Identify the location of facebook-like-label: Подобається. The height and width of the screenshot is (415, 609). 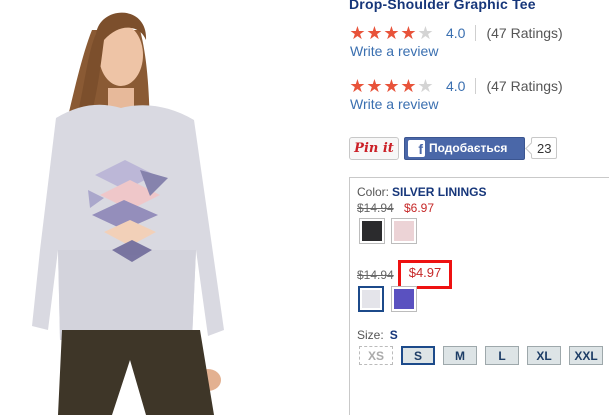
(468, 148).